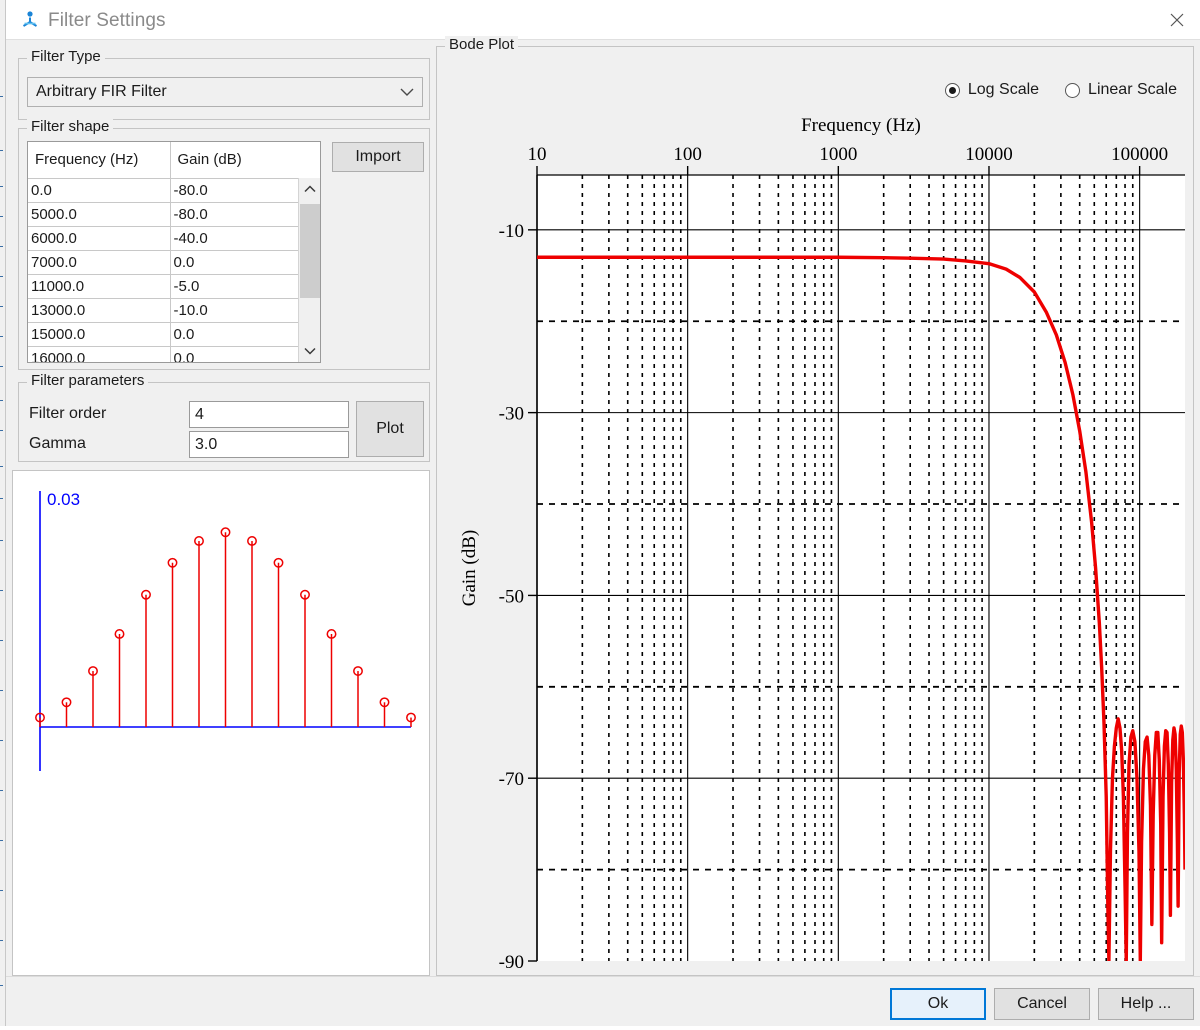 The image size is (1200, 1030). What do you see at coordinates (68, 413) in the screenshot?
I see `filter-order-label: Filter order` at bounding box center [68, 413].